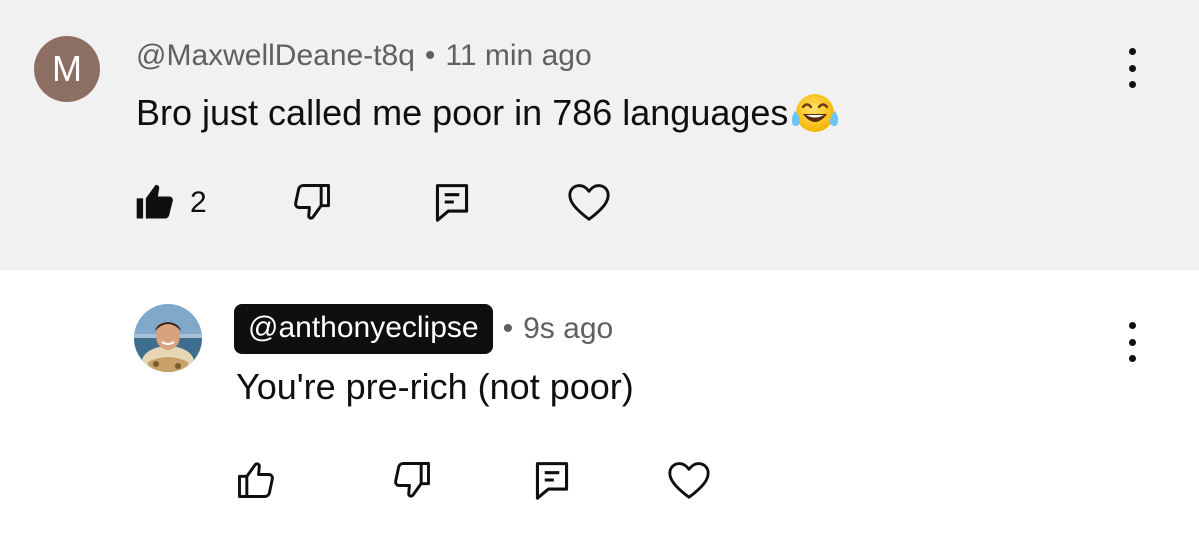 Image resolution: width=1199 pixels, height=541 pixels. I want to click on comment-text: You're pre-rich (not poor), so click(435, 386).